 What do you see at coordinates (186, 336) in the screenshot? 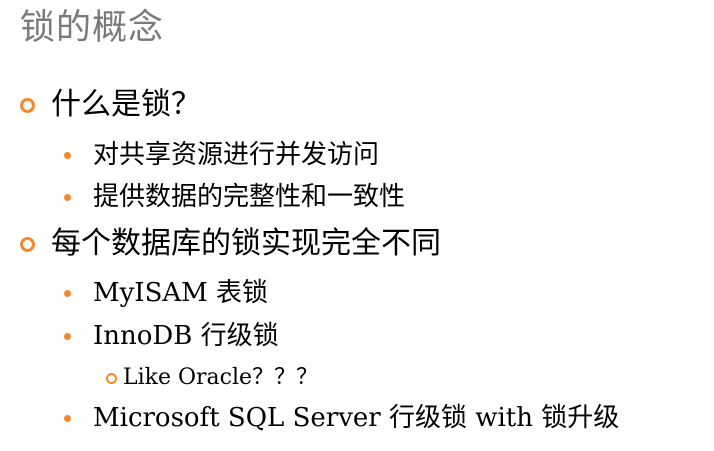
I see `bullet-text: InnoDB 行级锁` at bounding box center [186, 336].